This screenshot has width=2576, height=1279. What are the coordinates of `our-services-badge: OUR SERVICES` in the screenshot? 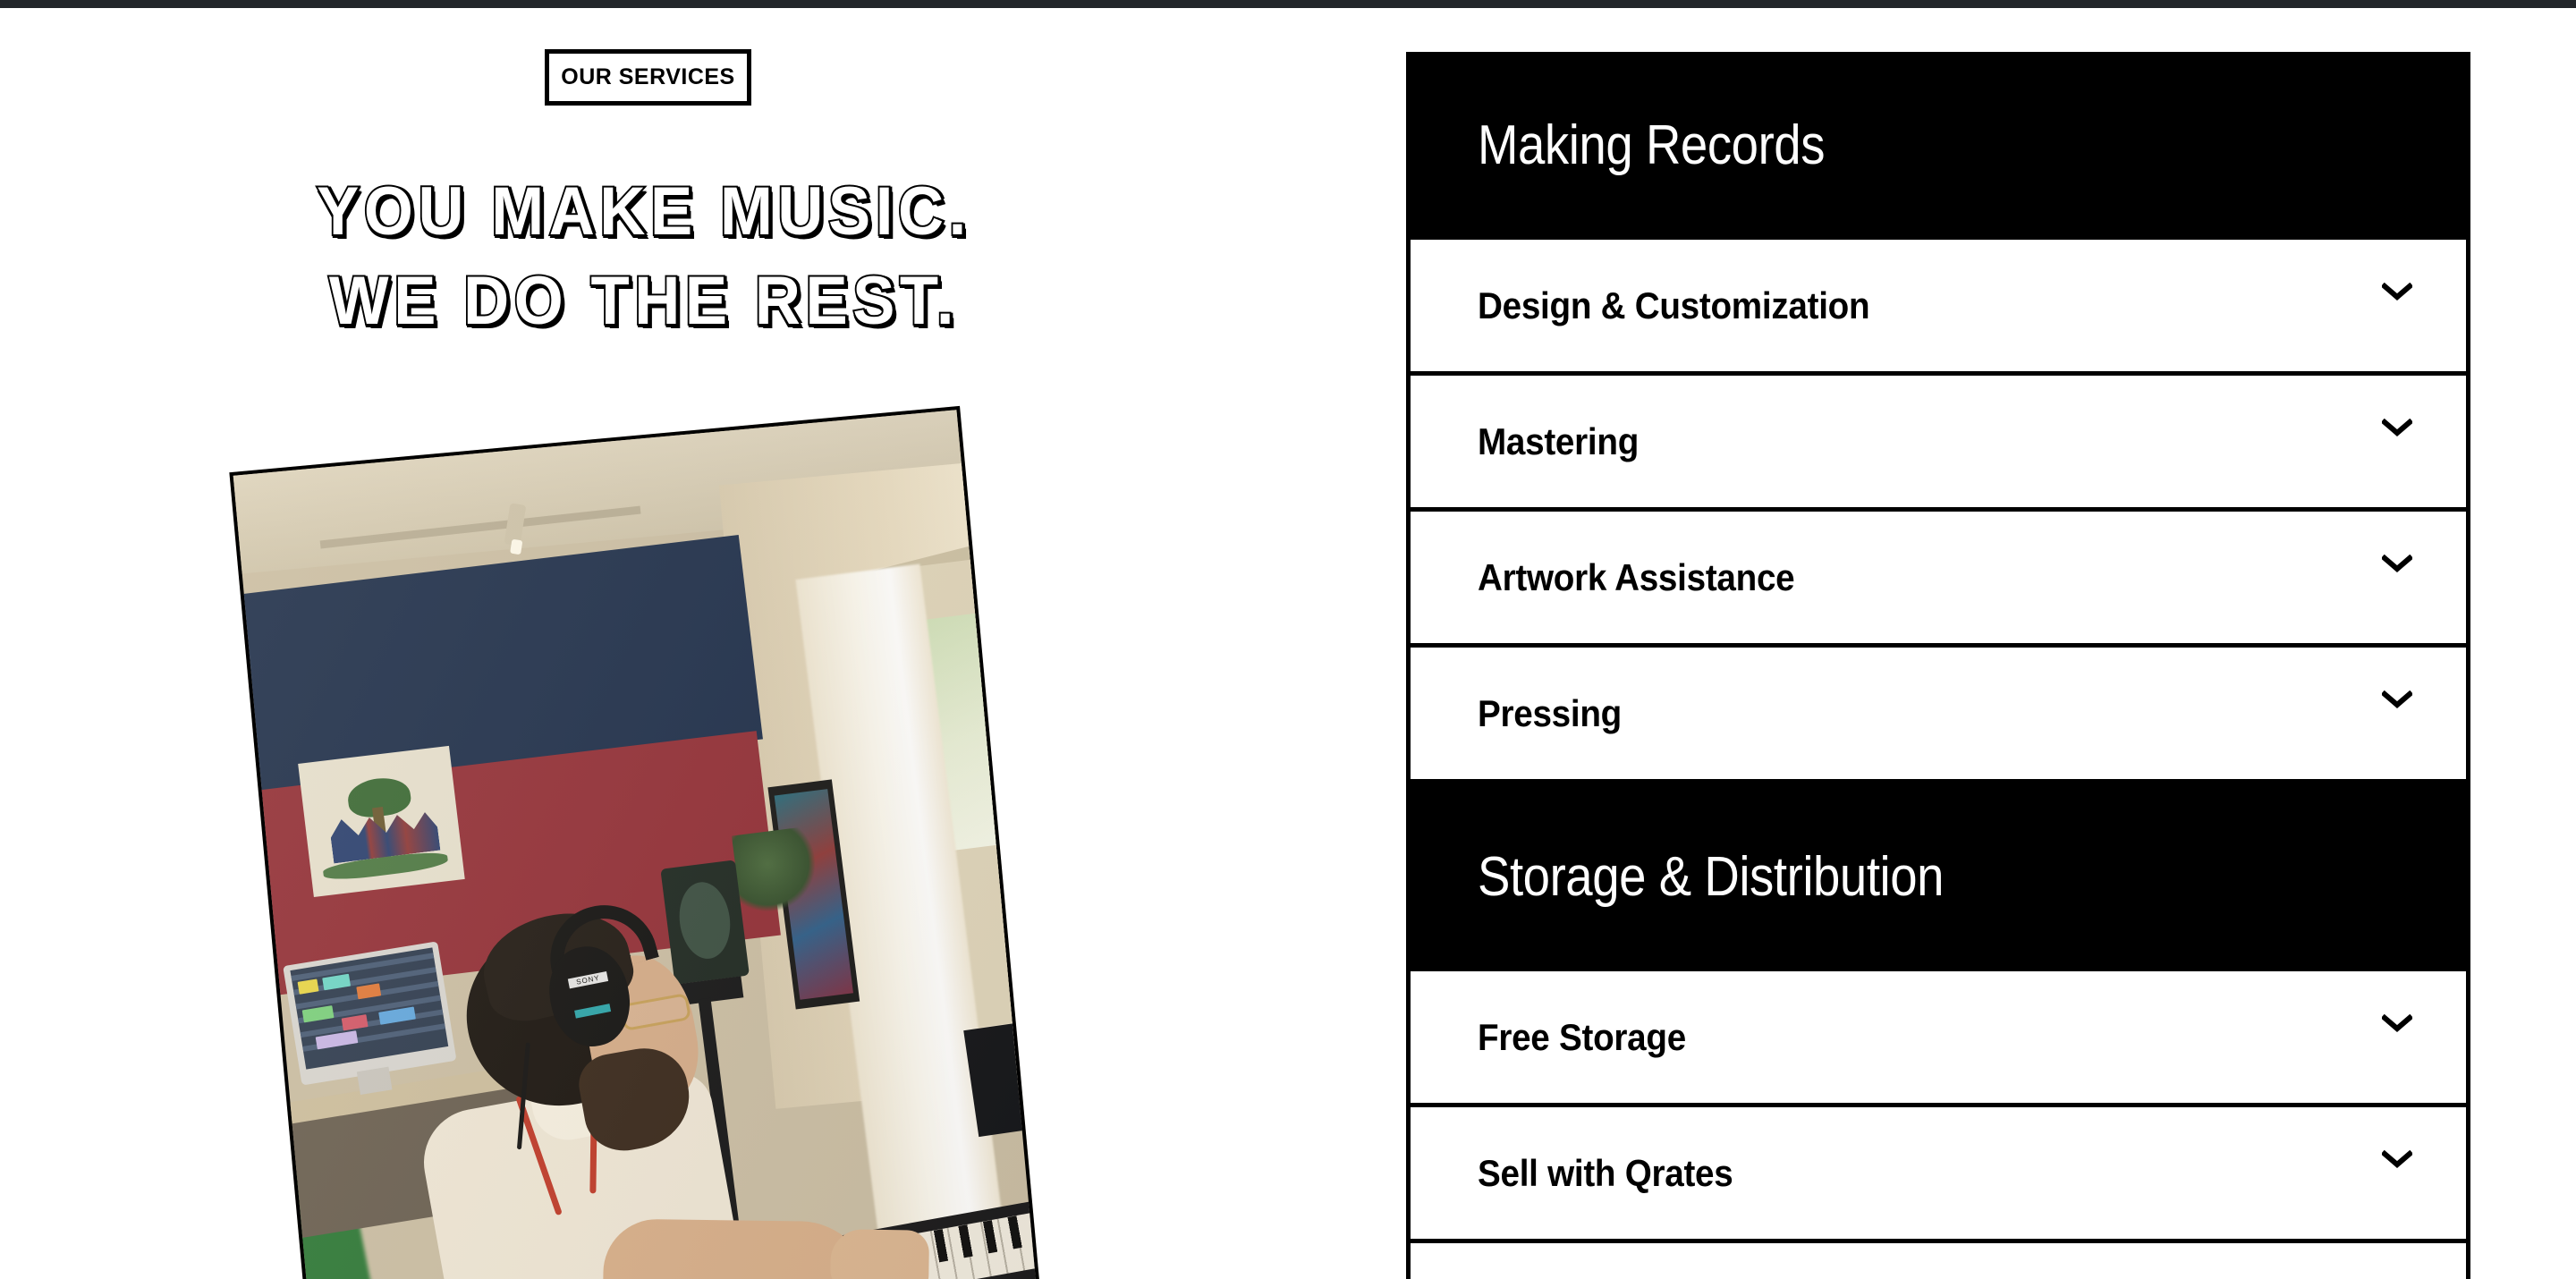 It's located at (648, 77).